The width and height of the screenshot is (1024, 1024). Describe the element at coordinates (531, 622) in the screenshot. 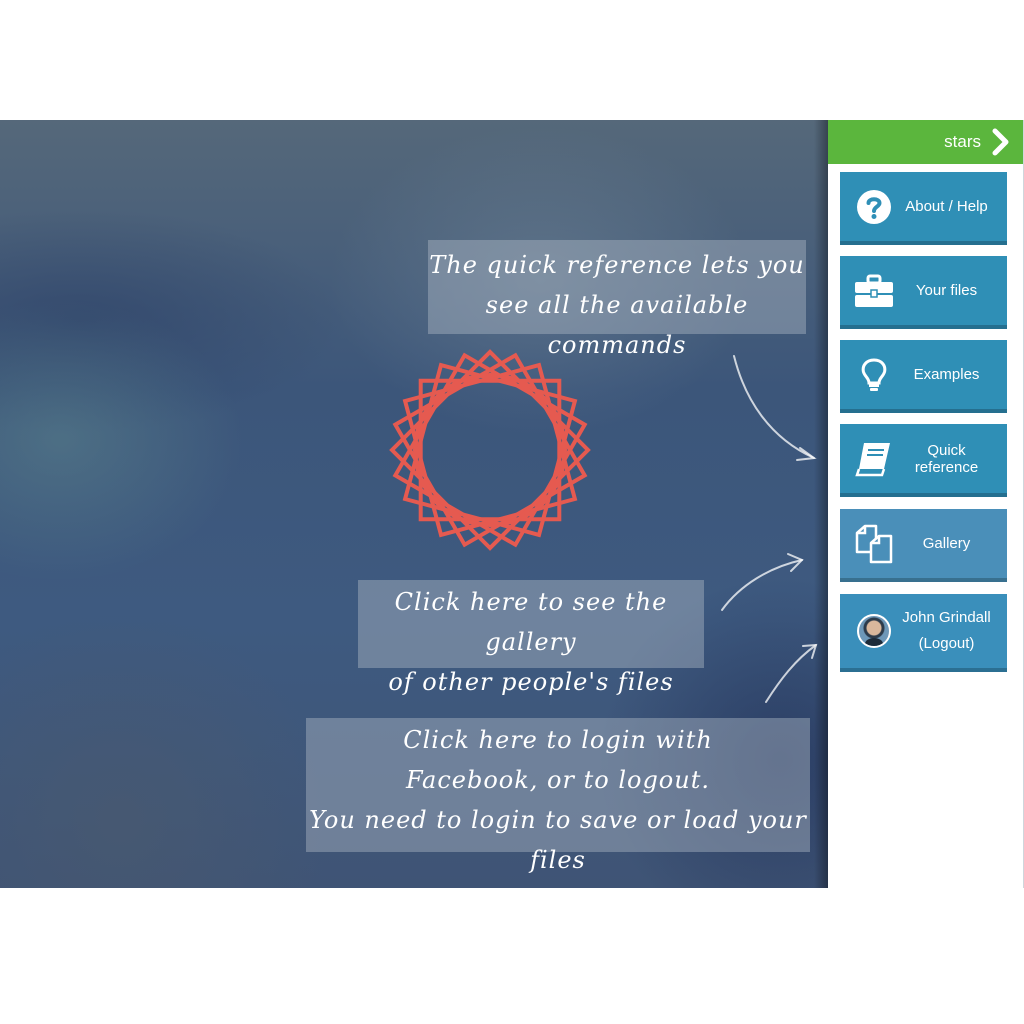

I see `gallery-hint-line1: Click here to see the gallery` at that location.